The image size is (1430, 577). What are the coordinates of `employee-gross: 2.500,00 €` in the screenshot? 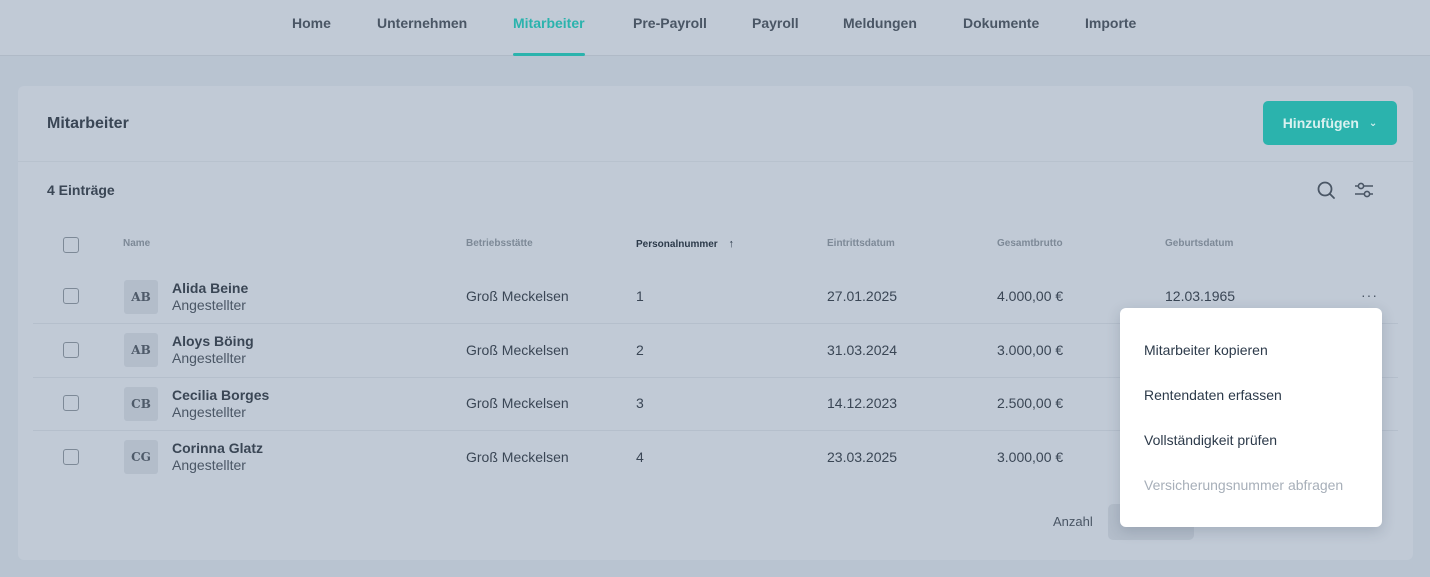 It's located at (1030, 403).